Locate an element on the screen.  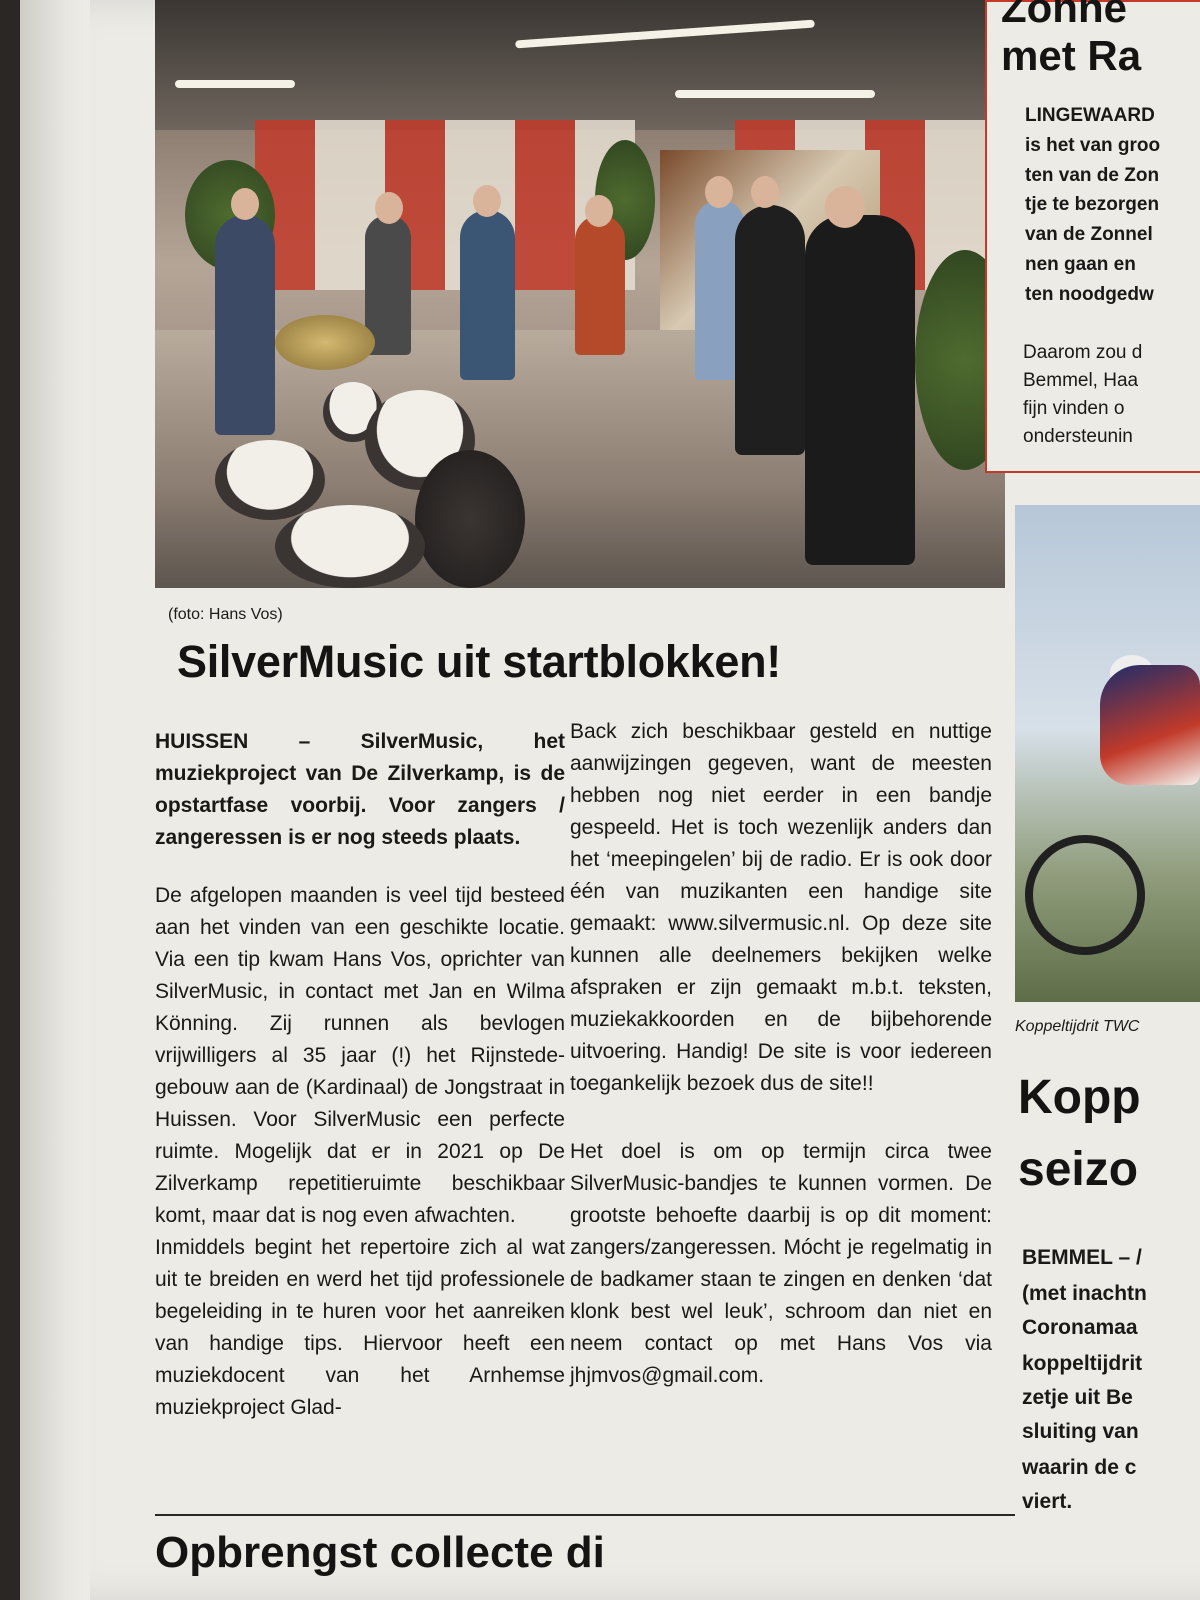
side-article-line: waarin de c is located at coordinates (1079, 1467).